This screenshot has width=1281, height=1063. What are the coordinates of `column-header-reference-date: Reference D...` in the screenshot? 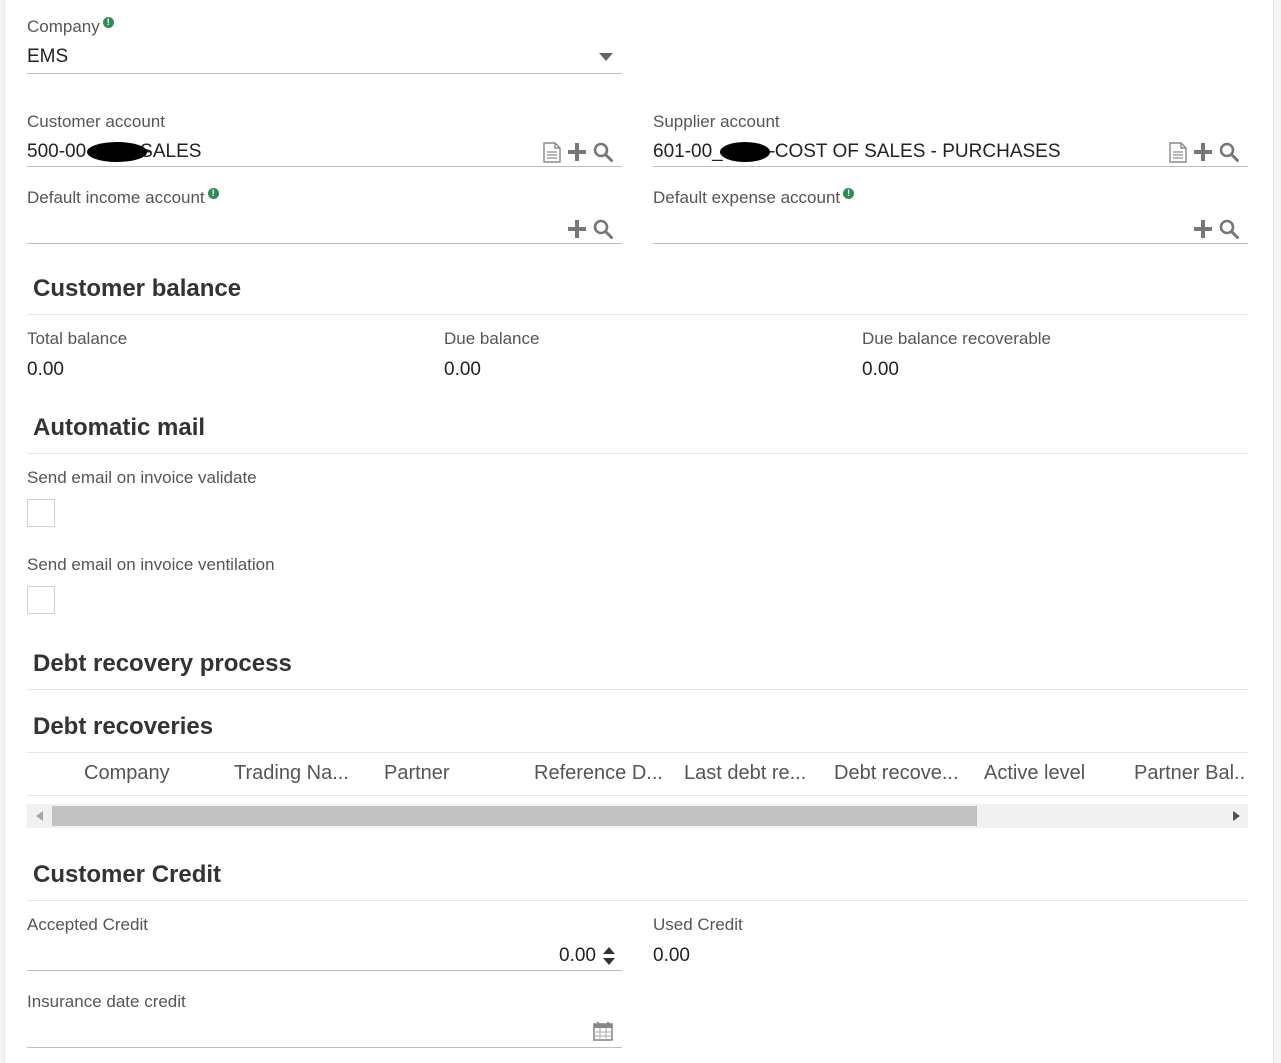 It's located at (598, 773).